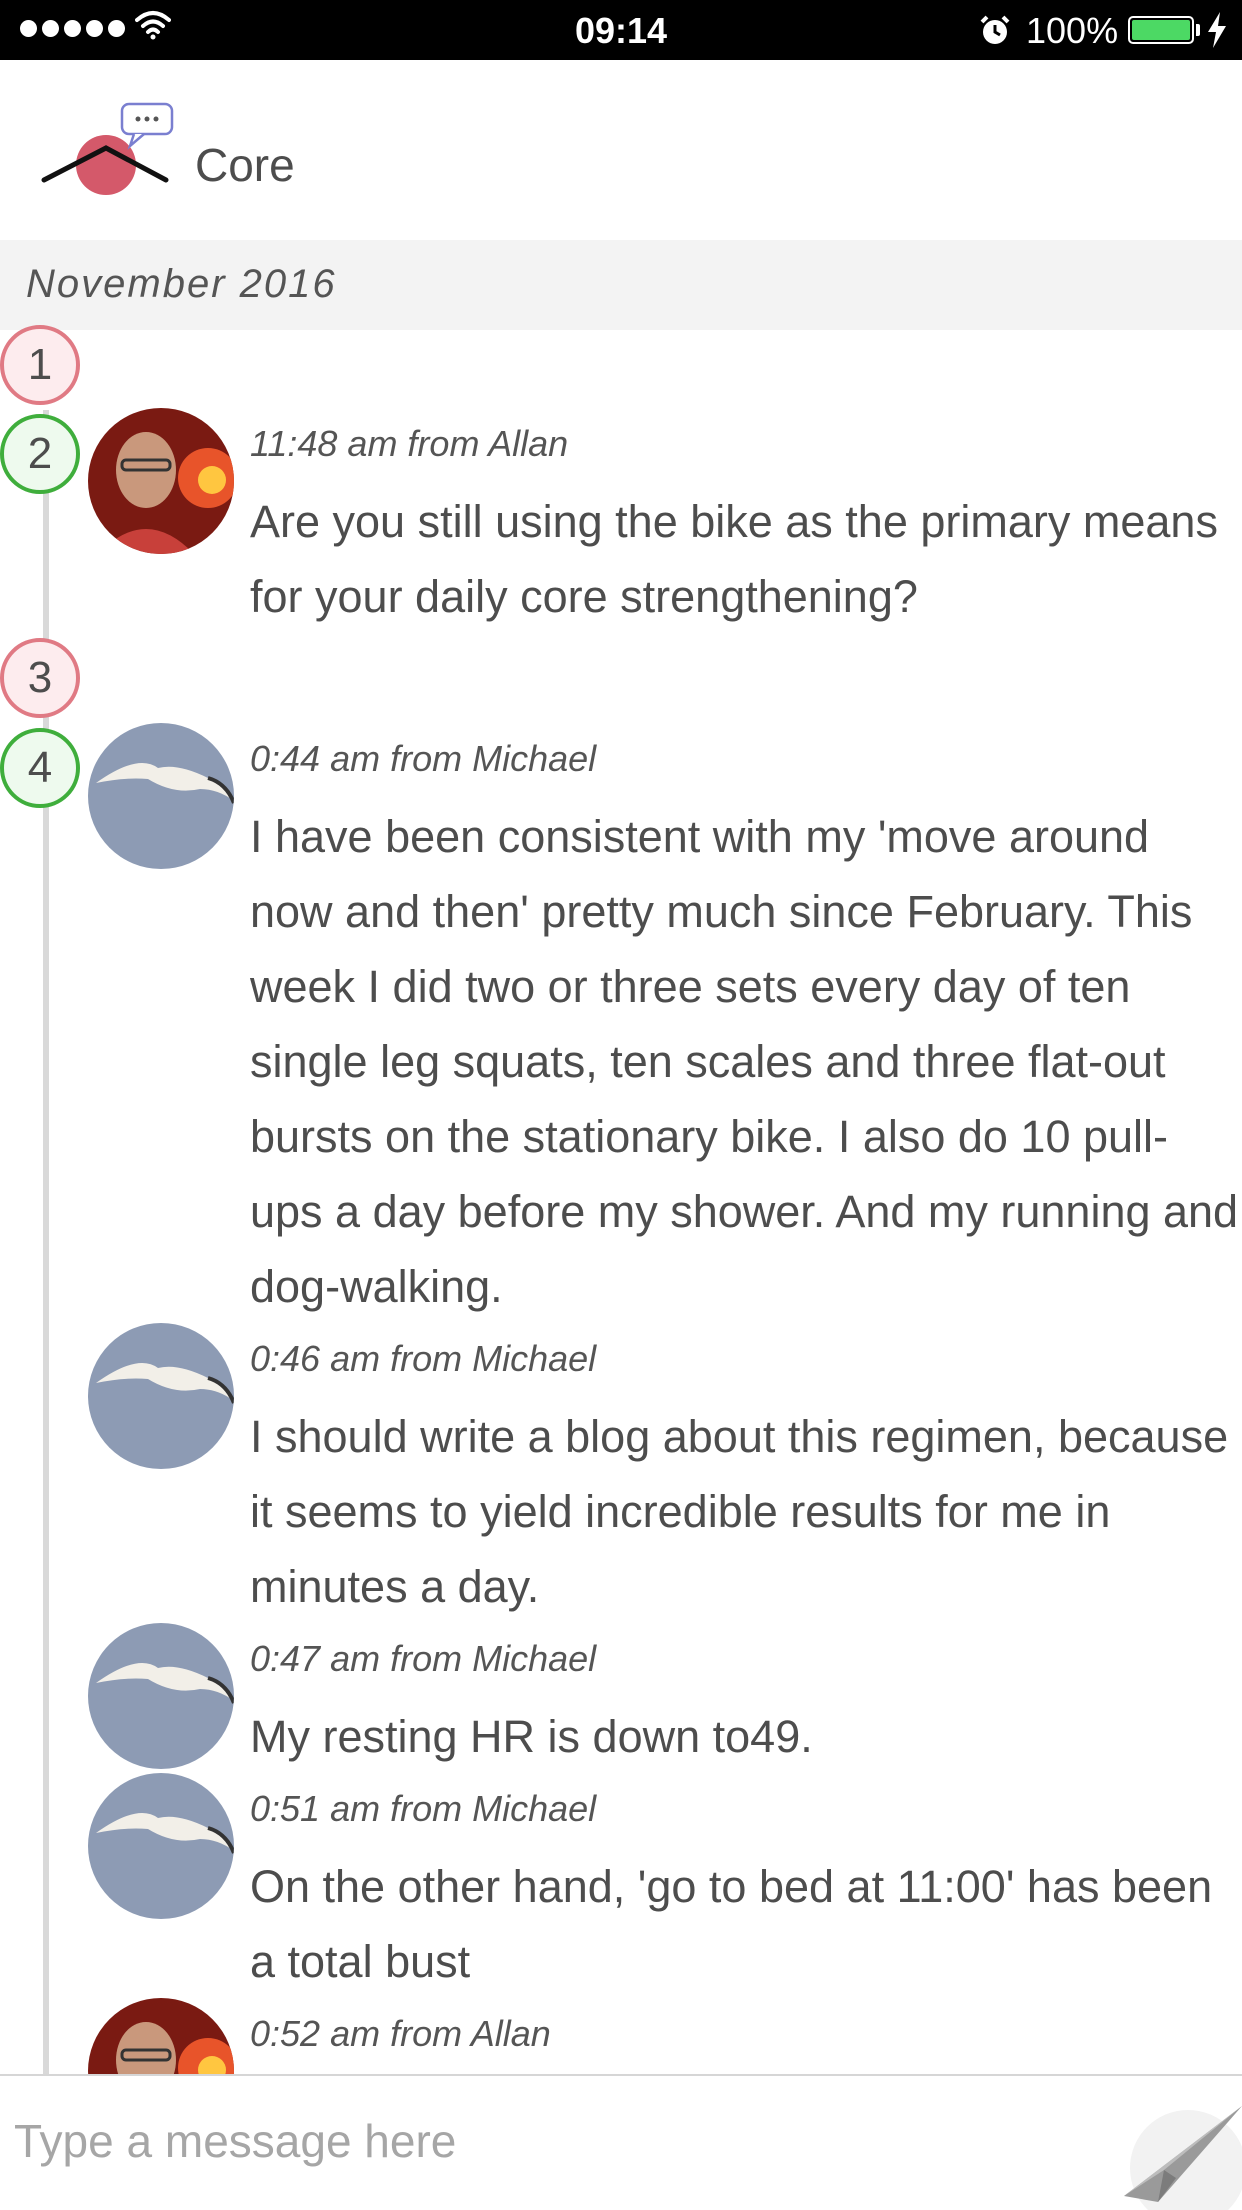 The height and width of the screenshot is (2210, 1242). I want to click on avatar-allan, so click(161, 481).